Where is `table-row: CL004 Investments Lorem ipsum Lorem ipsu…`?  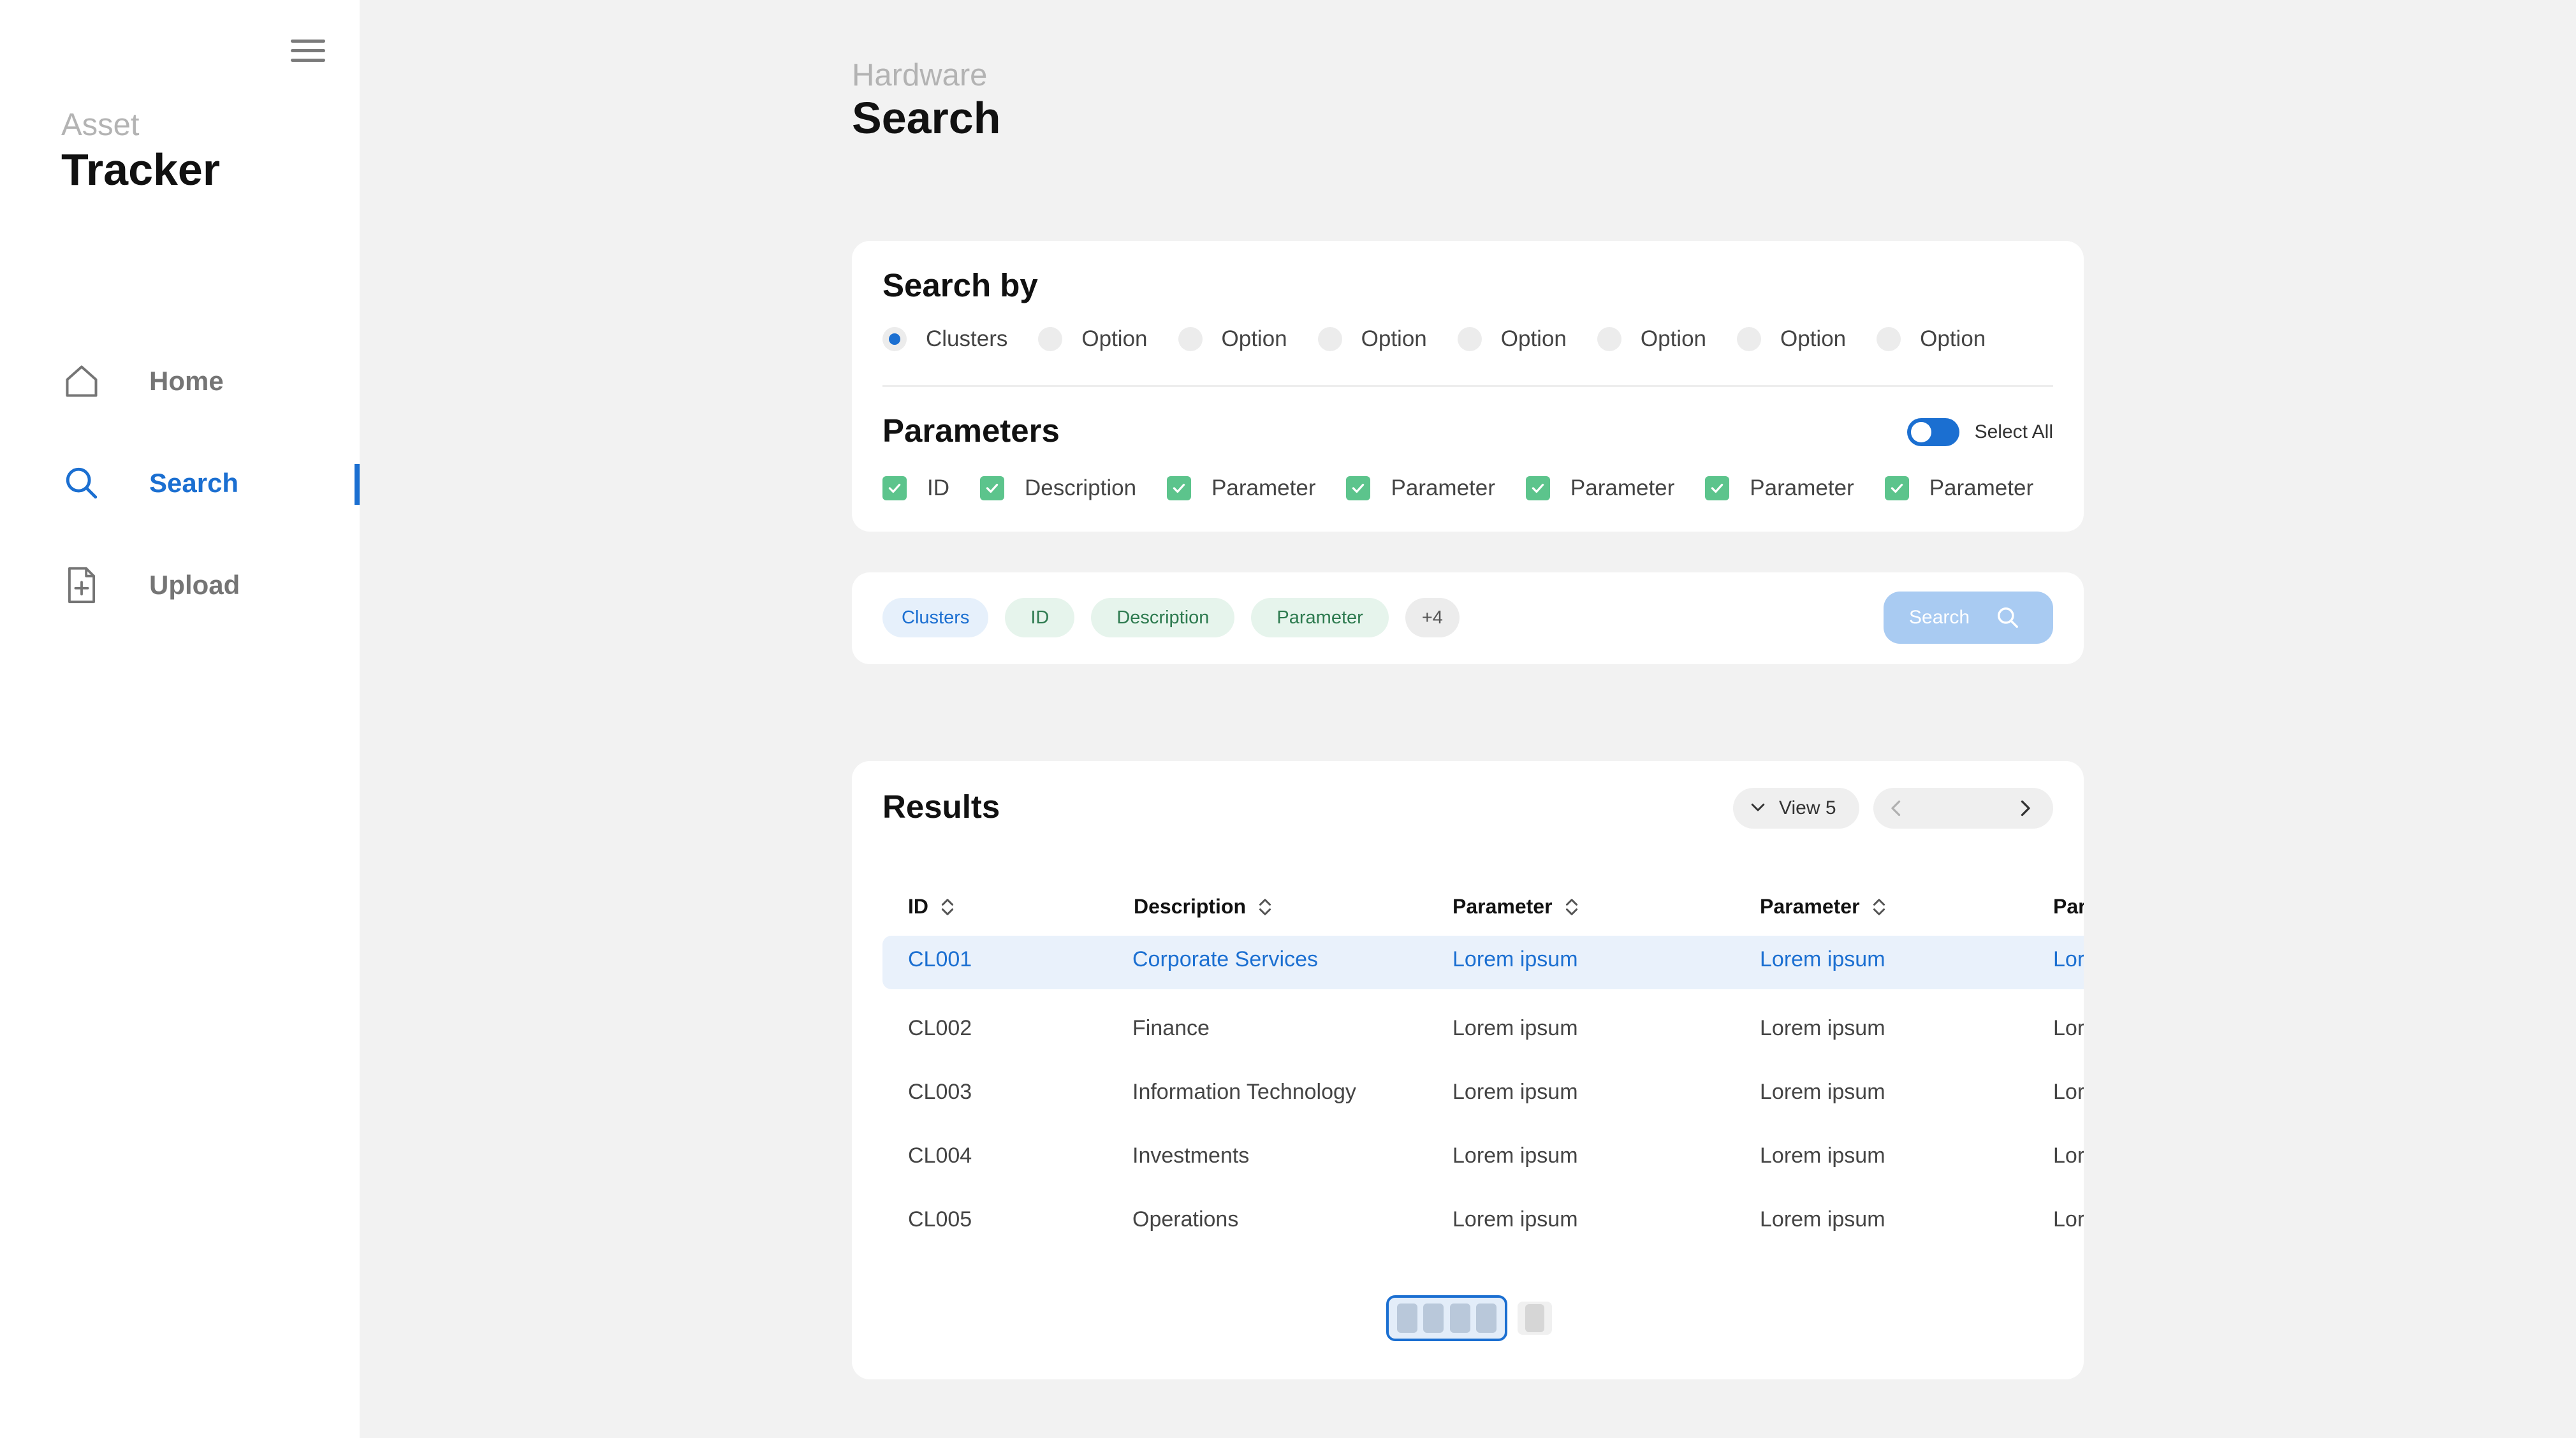 table-row: CL004 Investments Lorem ipsum Lorem ipsu… is located at coordinates (1483, 1159).